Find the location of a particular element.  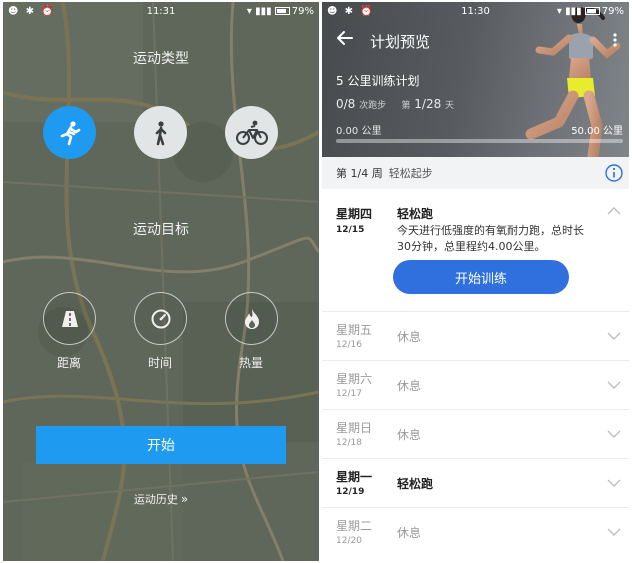

start-button: 开始 is located at coordinates (161, 445).